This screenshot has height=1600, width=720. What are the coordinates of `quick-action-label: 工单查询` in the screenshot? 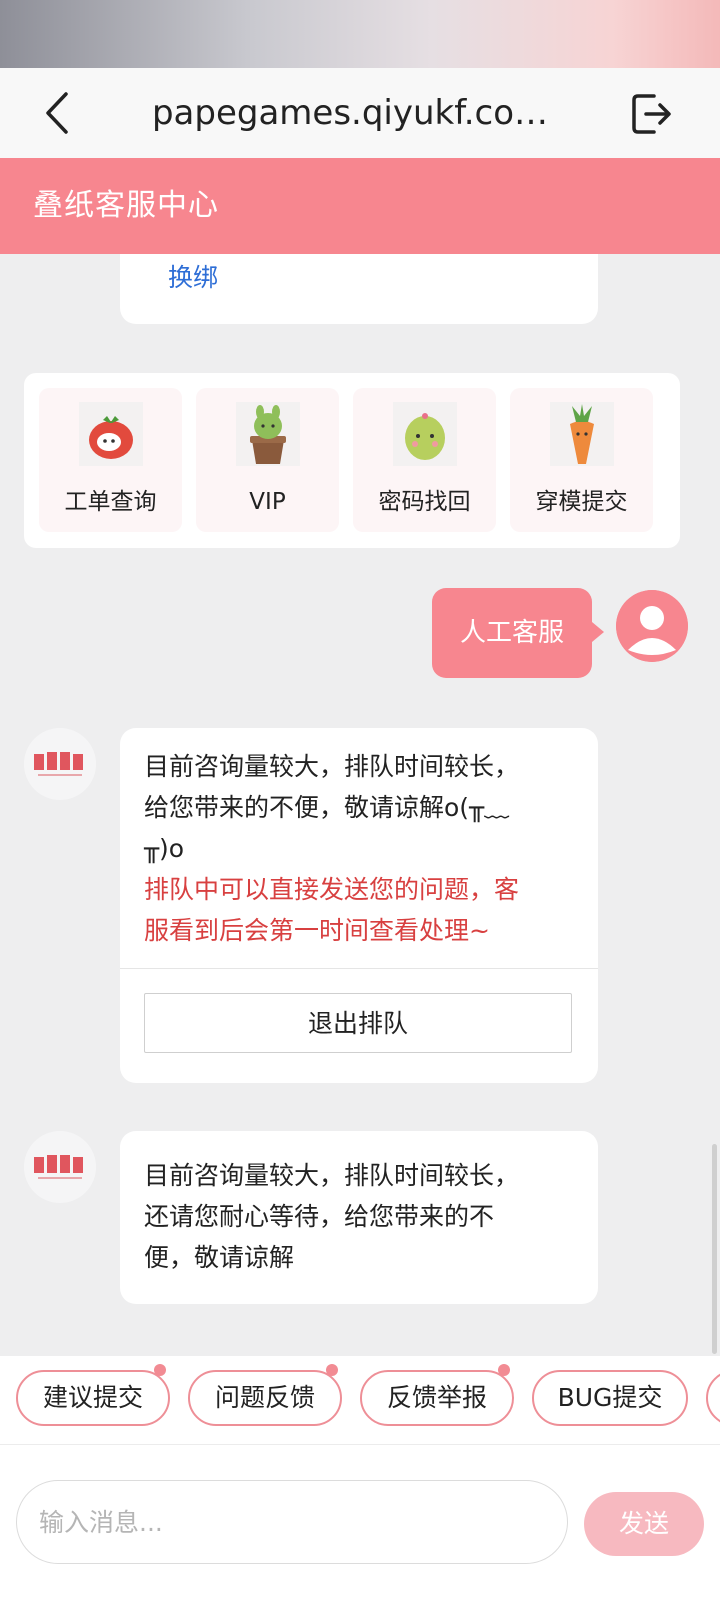 It's located at (110, 502).